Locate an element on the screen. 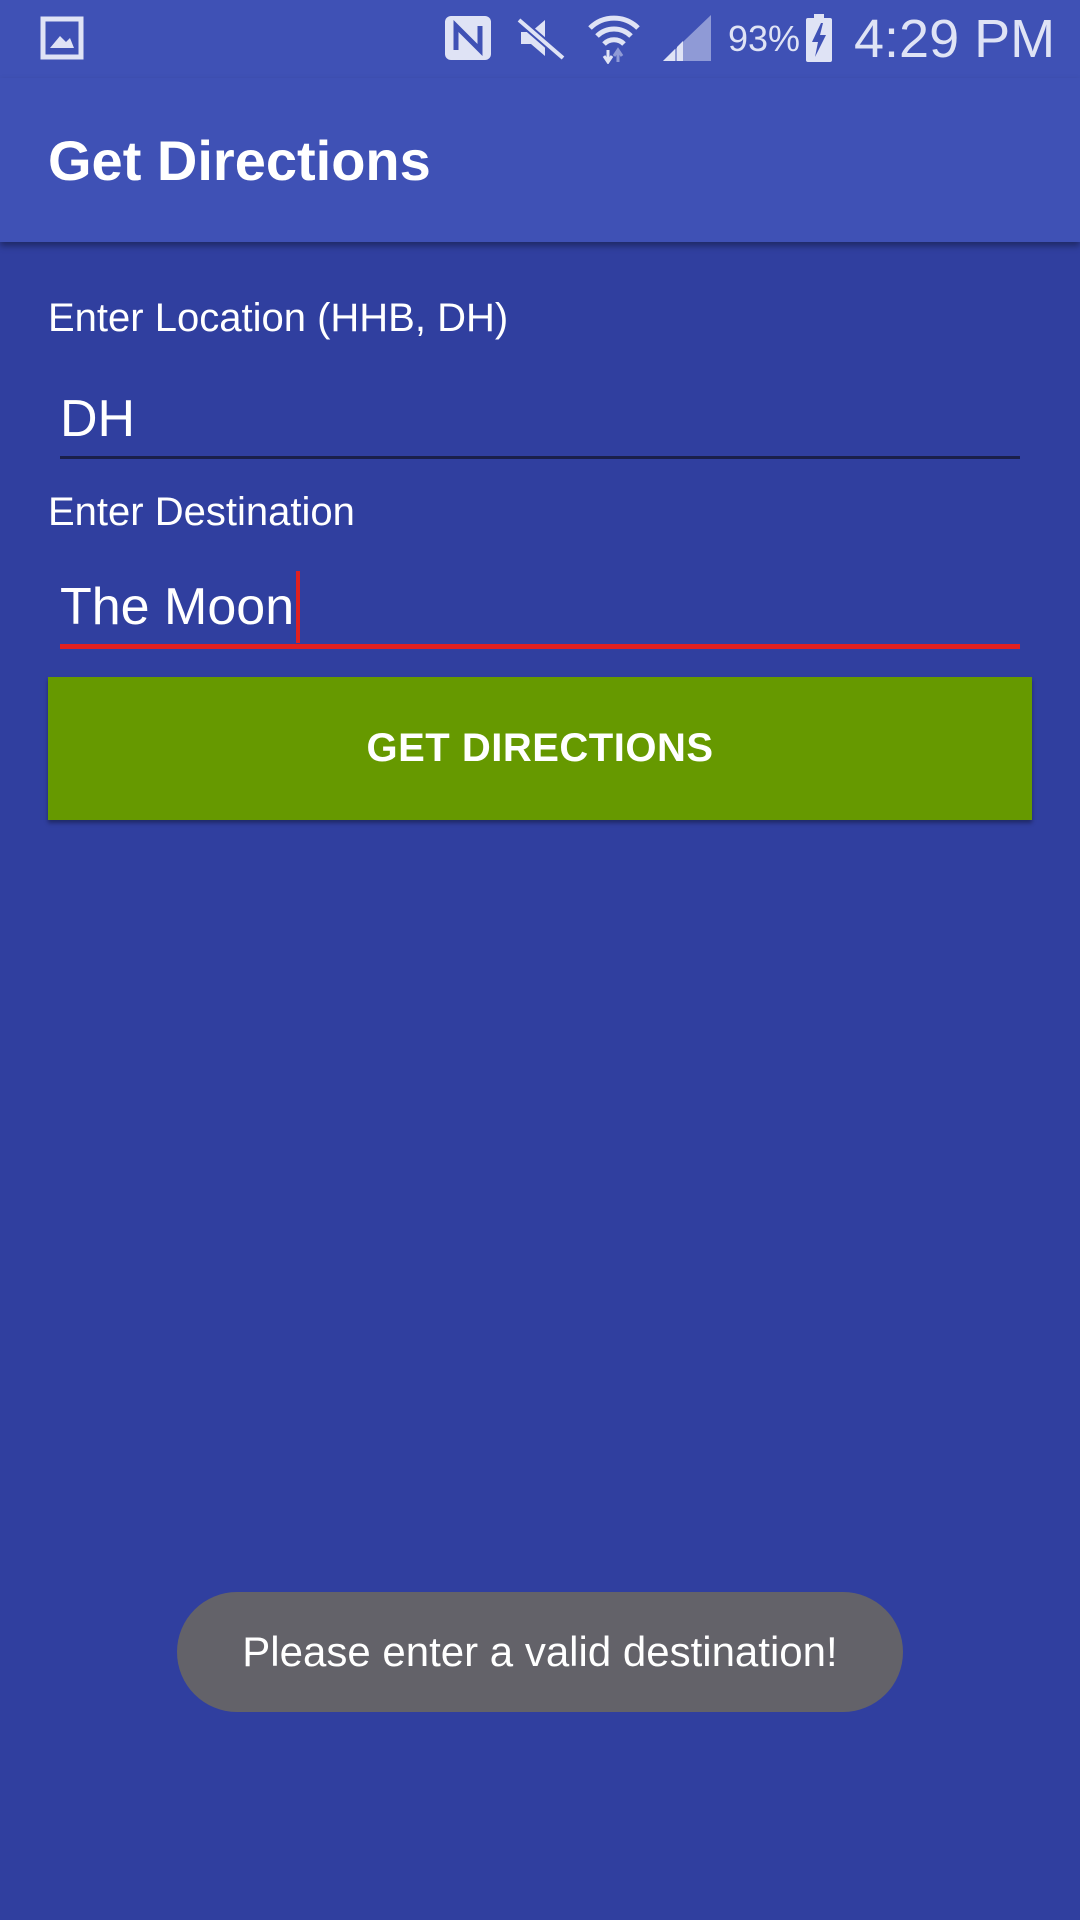 The image size is (1080, 1920). destination-label: Enter Destination is located at coordinates (201, 512).